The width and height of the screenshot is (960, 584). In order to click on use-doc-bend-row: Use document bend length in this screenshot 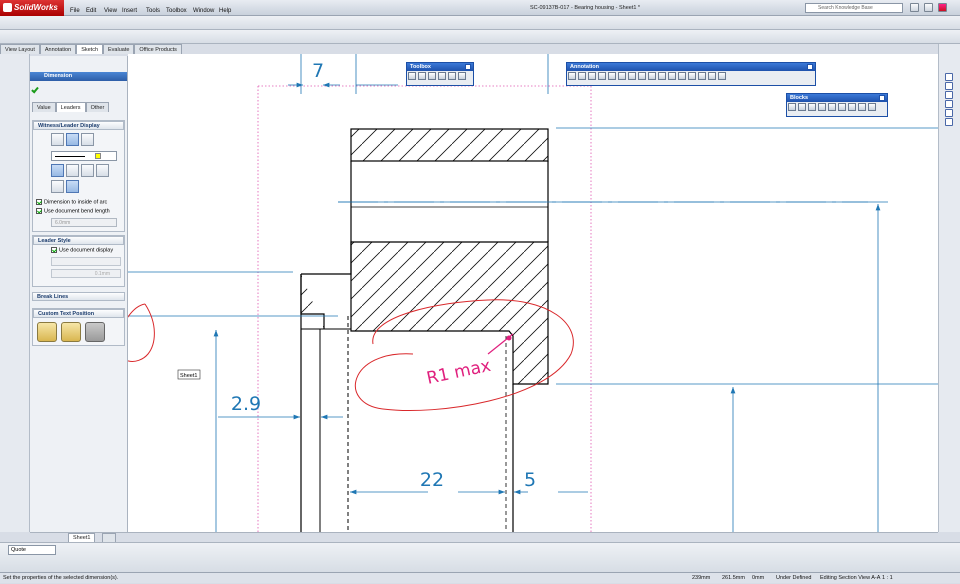, I will do `click(78, 210)`.